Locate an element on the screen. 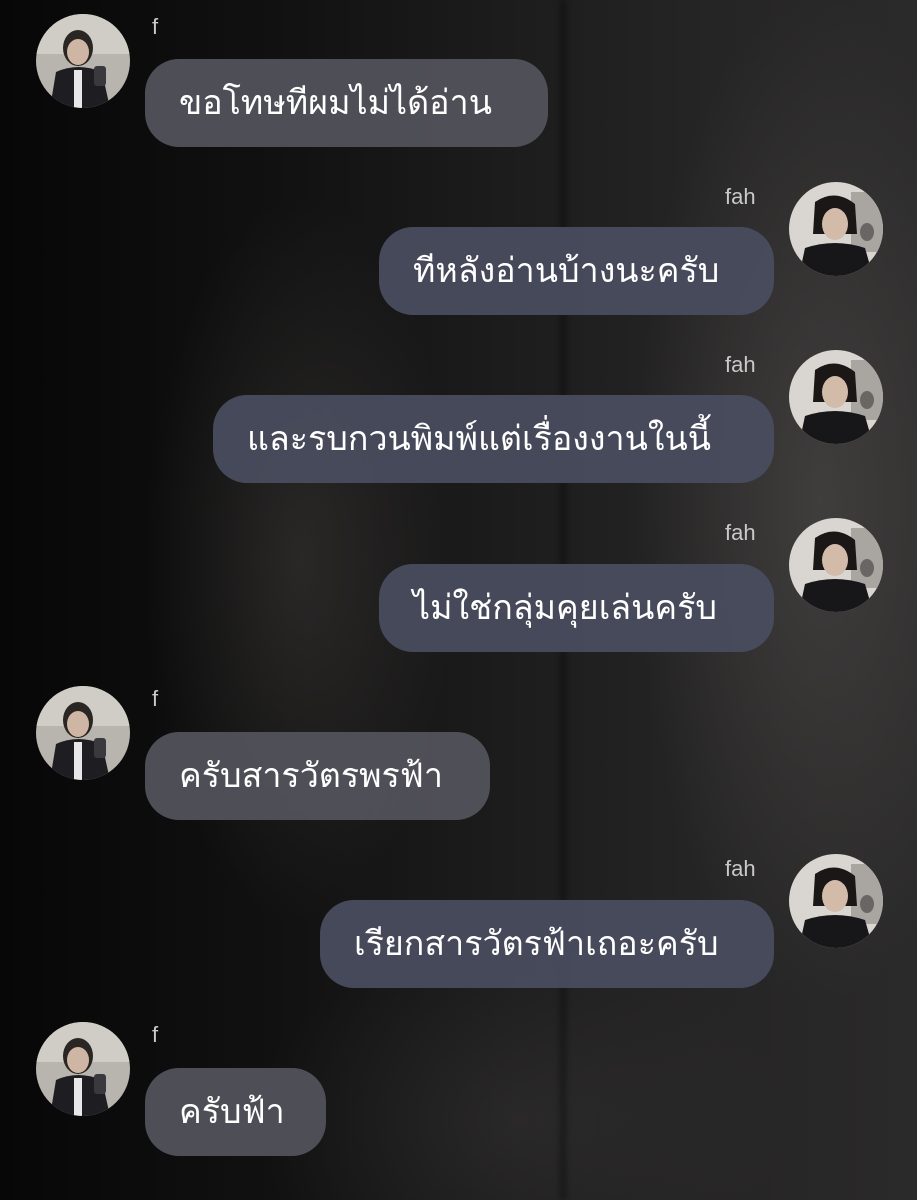 This screenshot has width=917, height=1200. message-bubble: ทีหลังอ่านบ้างนะครับ is located at coordinates (576, 271).